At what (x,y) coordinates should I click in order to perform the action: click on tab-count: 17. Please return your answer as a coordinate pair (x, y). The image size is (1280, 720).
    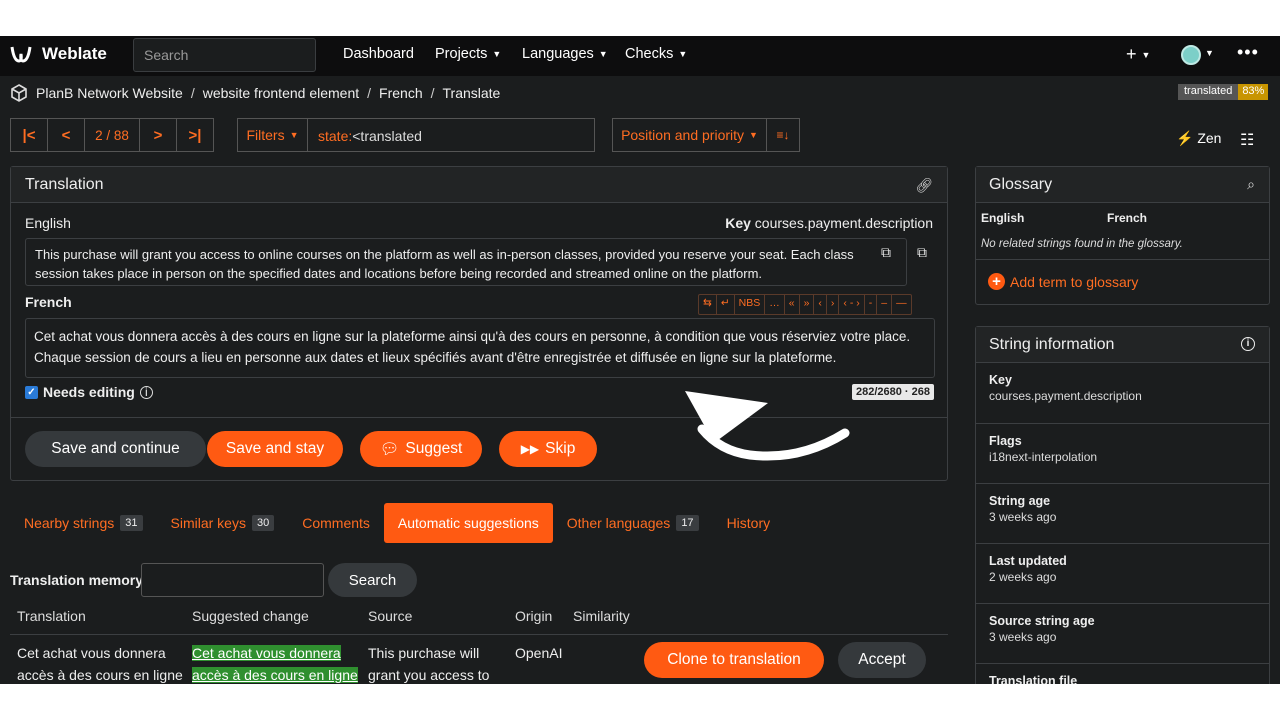
    Looking at the image, I should click on (687, 523).